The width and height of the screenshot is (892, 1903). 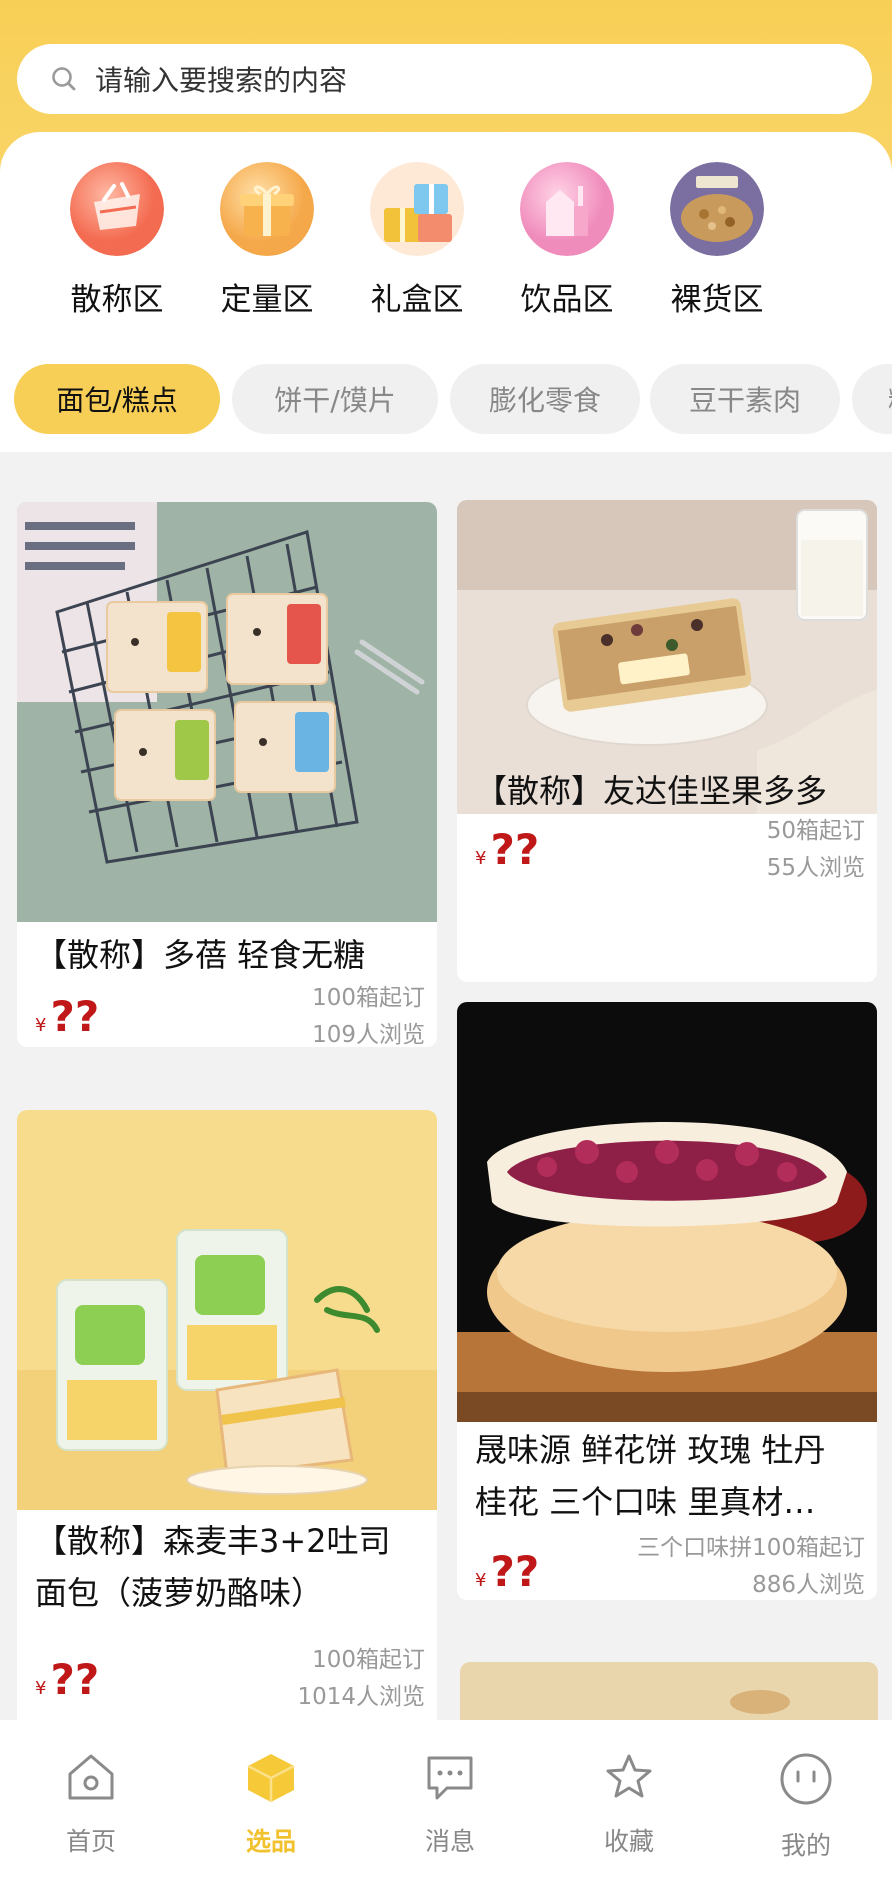 What do you see at coordinates (417, 300) in the screenshot?
I see `category-label: 礼盒区` at bounding box center [417, 300].